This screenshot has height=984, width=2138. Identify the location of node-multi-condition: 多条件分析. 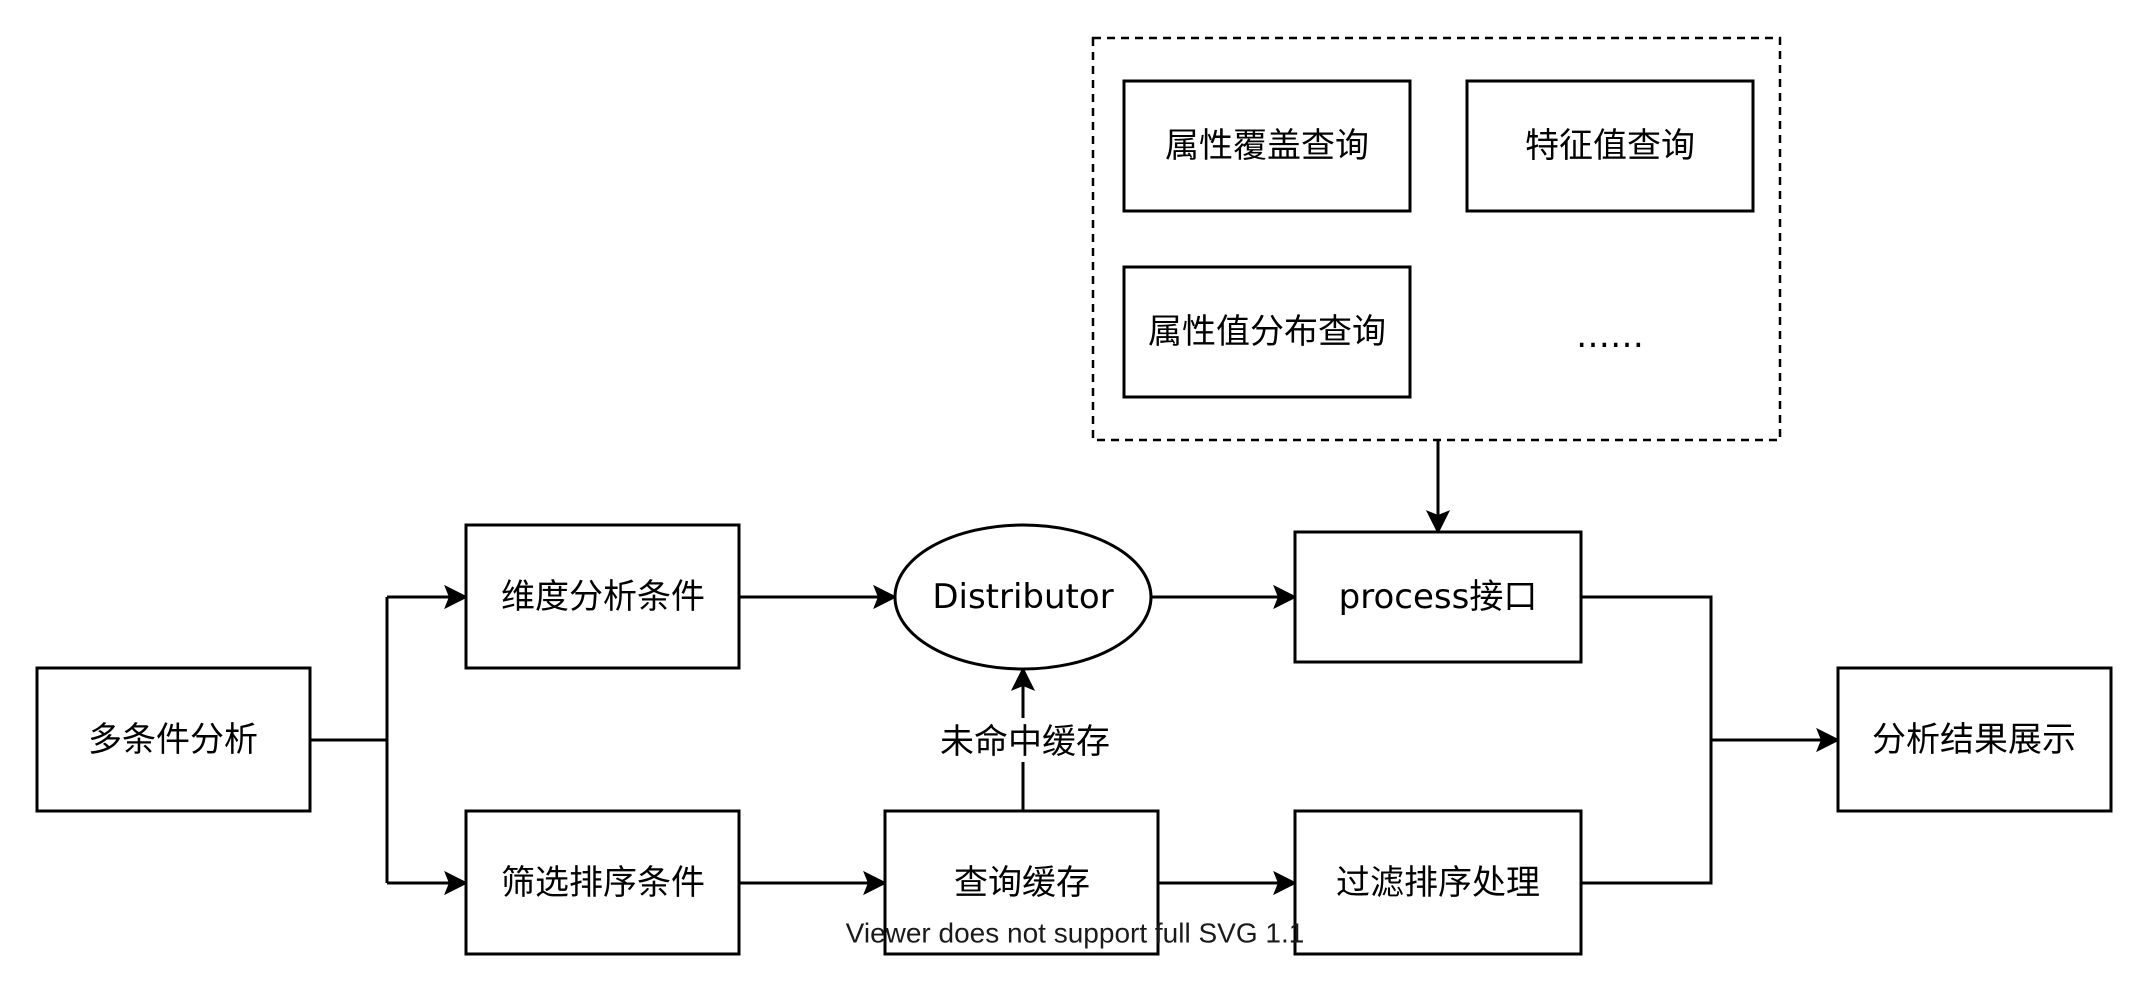
(173, 739).